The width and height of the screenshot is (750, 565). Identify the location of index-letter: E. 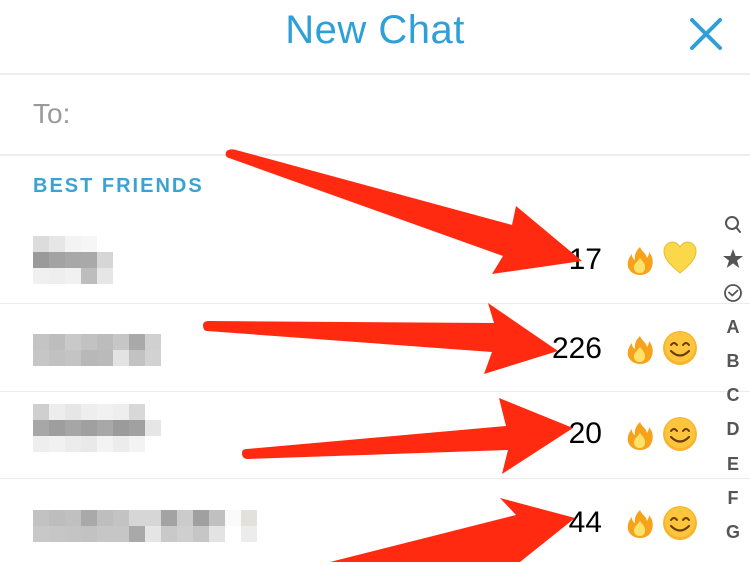
(733, 464).